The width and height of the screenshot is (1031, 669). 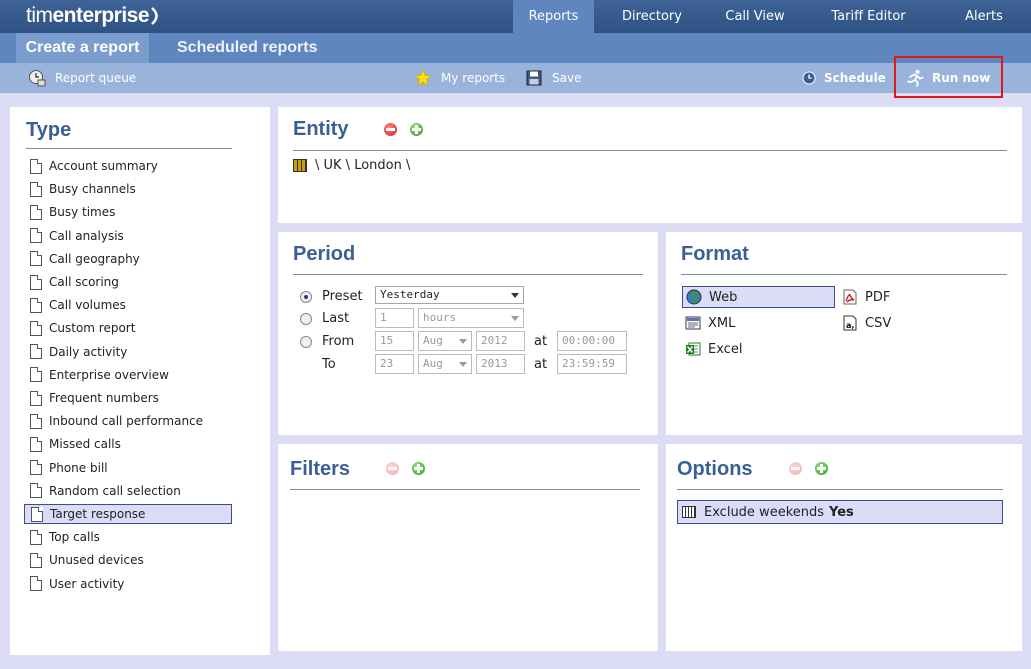 I want to click on my-reports-label: My reports, so click(x=473, y=78).